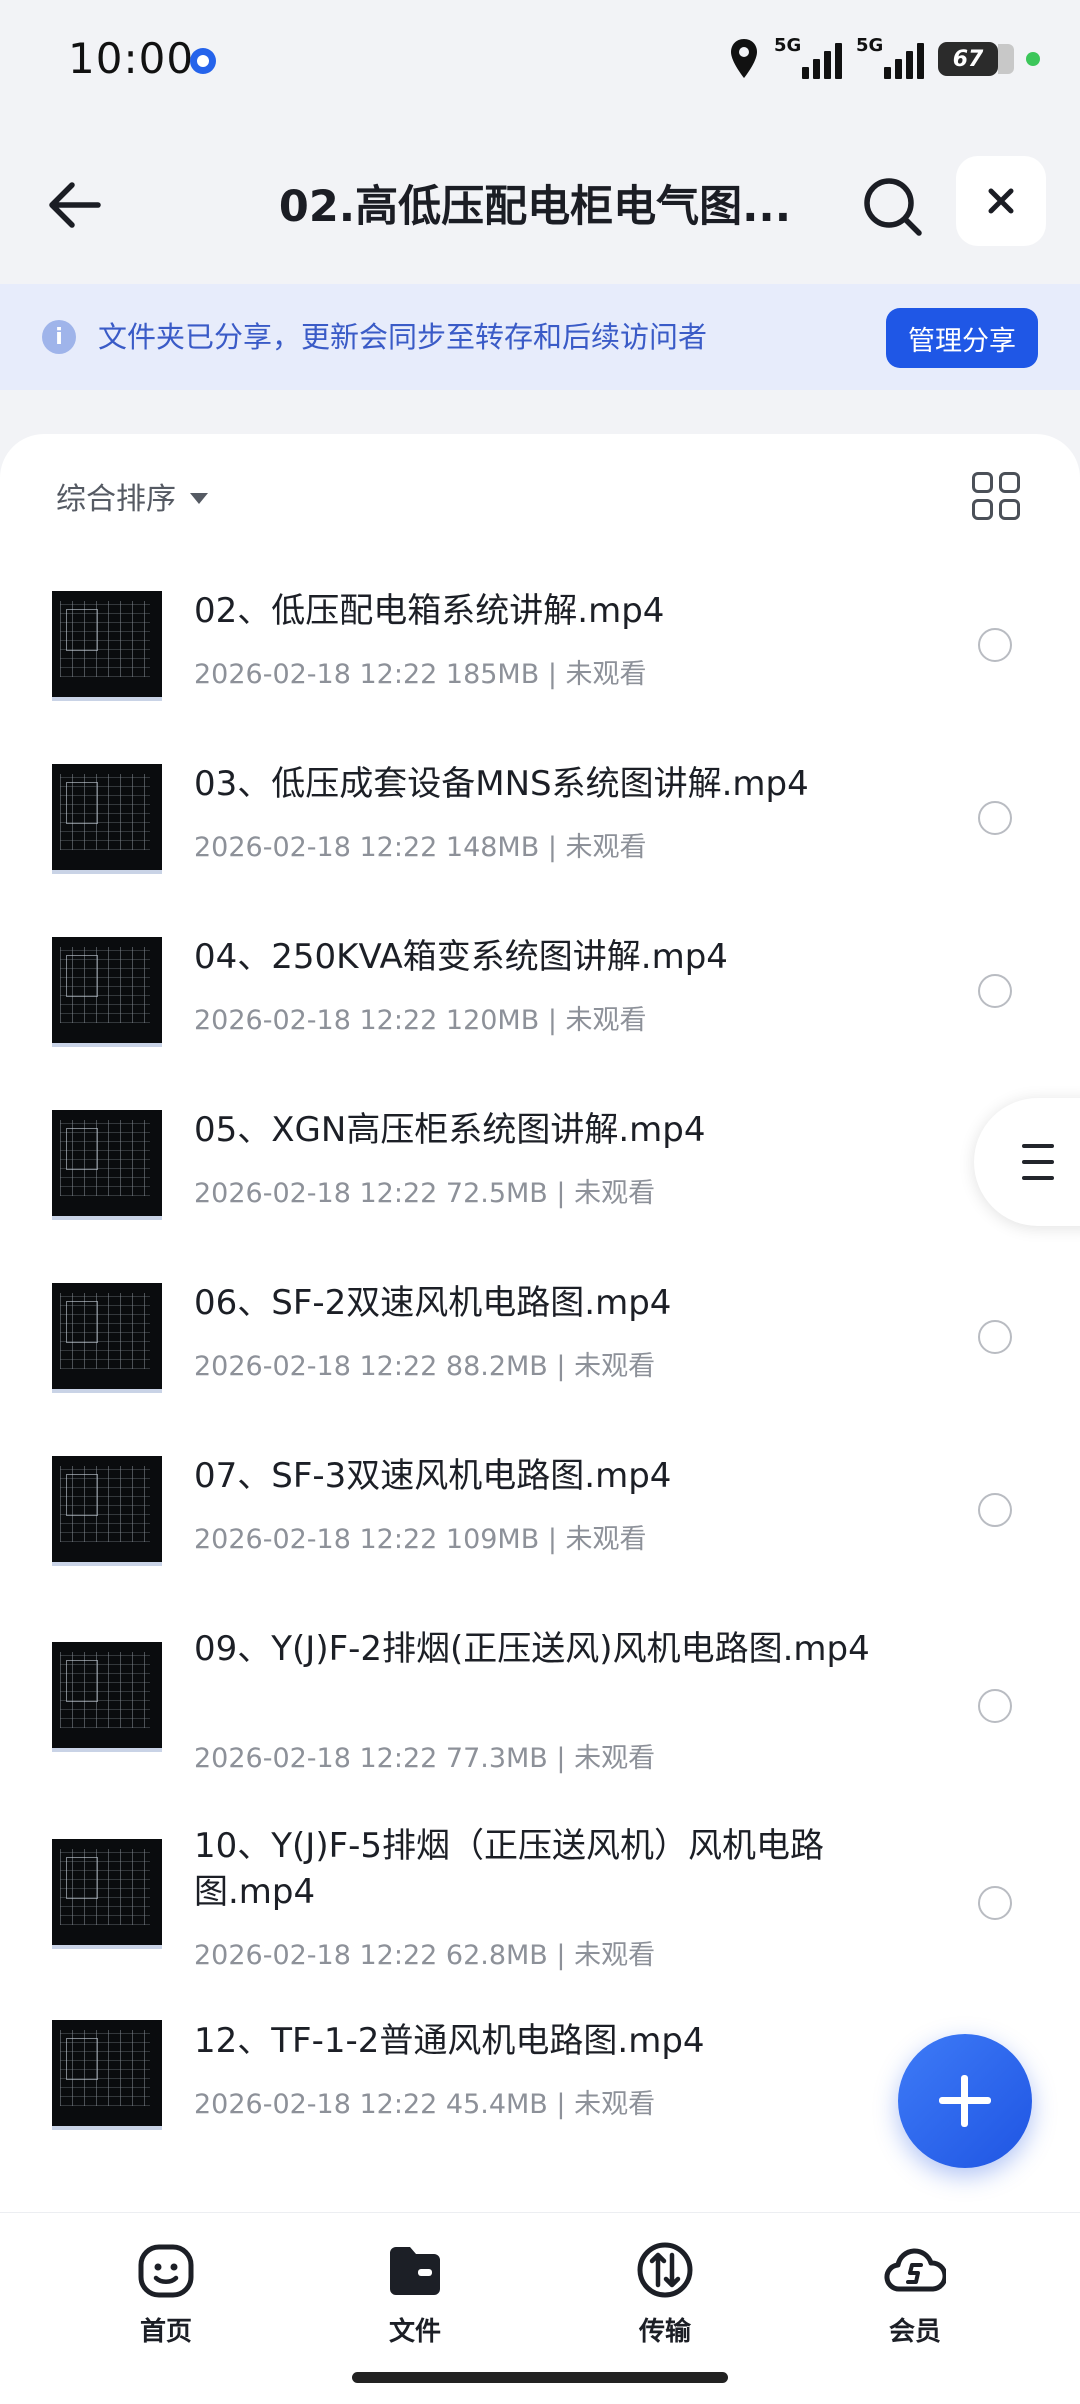 The height and width of the screenshot is (2404, 1080). I want to click on back-arrow-icon, so click(75, 205).